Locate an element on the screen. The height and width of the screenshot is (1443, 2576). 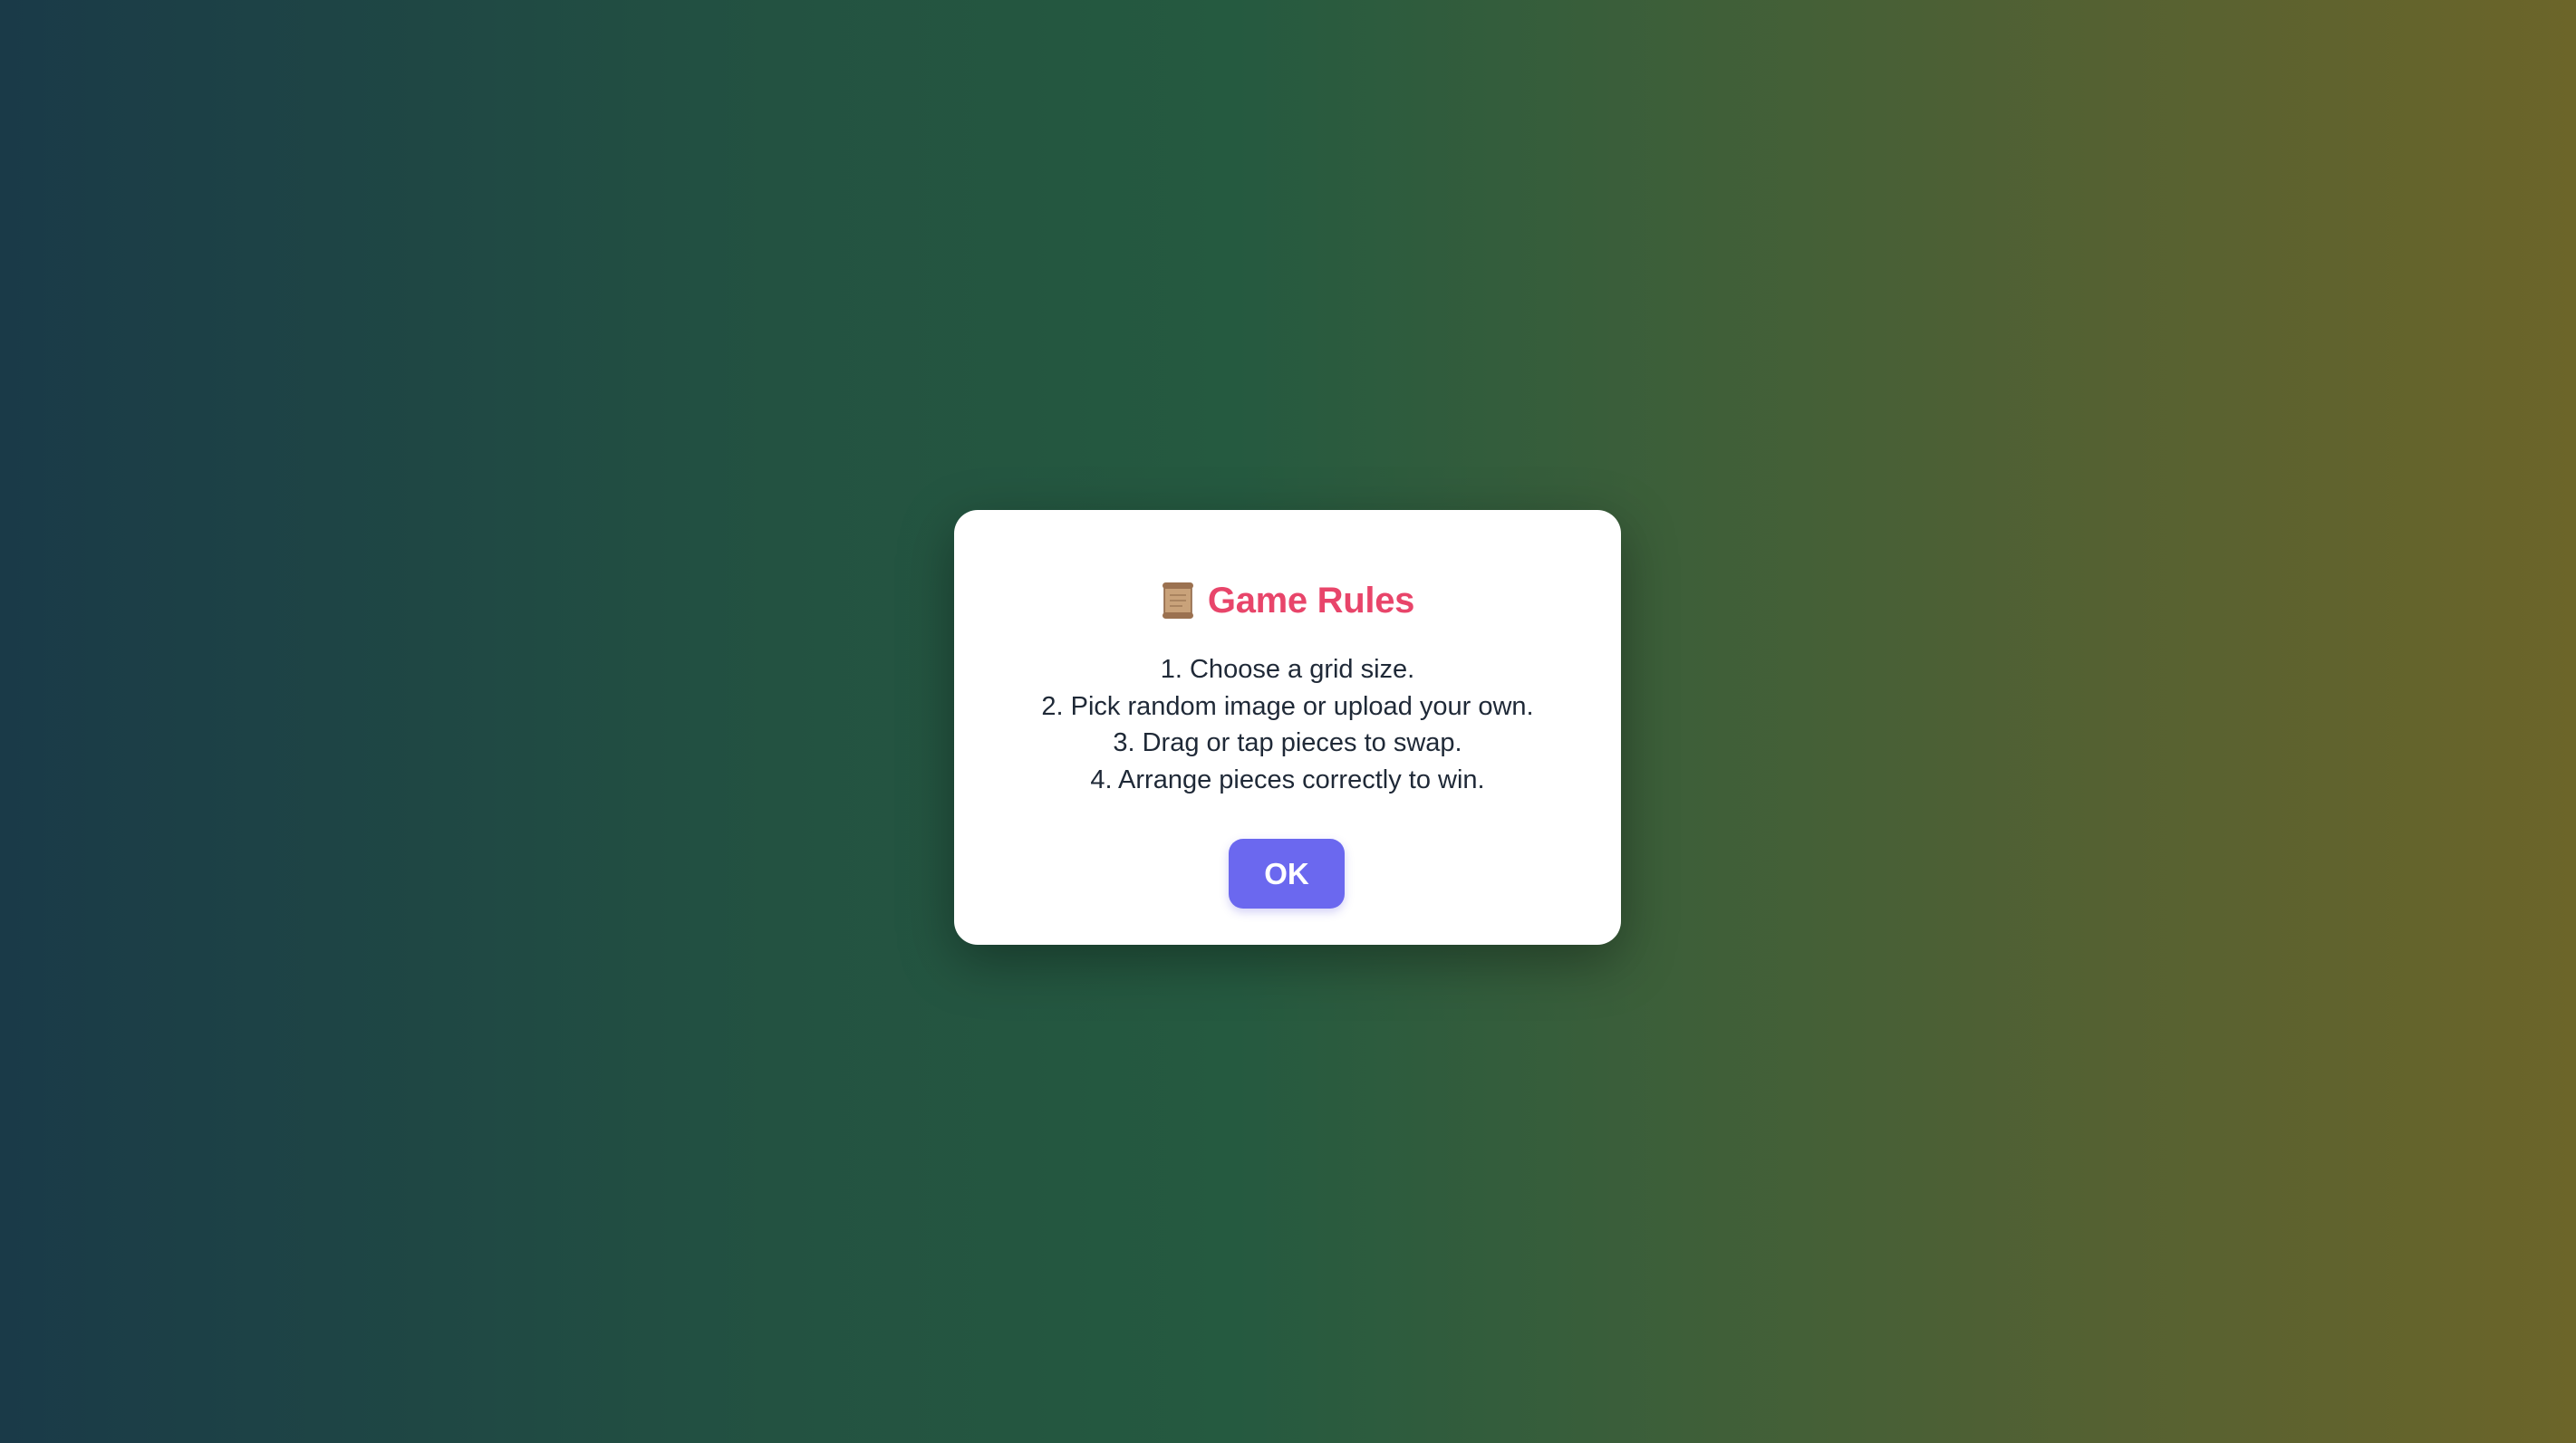
dialog-header: Game Rules is located at coordinates (1287, 600).